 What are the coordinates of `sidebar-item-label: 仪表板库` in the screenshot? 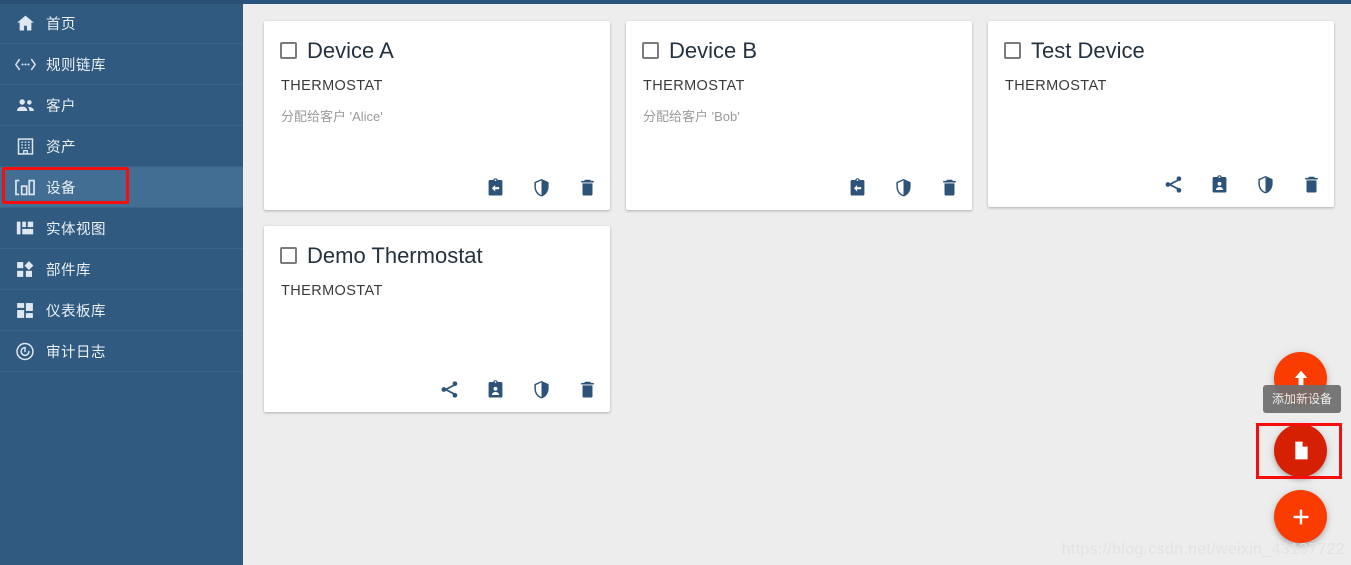 It's located at (76, 311).